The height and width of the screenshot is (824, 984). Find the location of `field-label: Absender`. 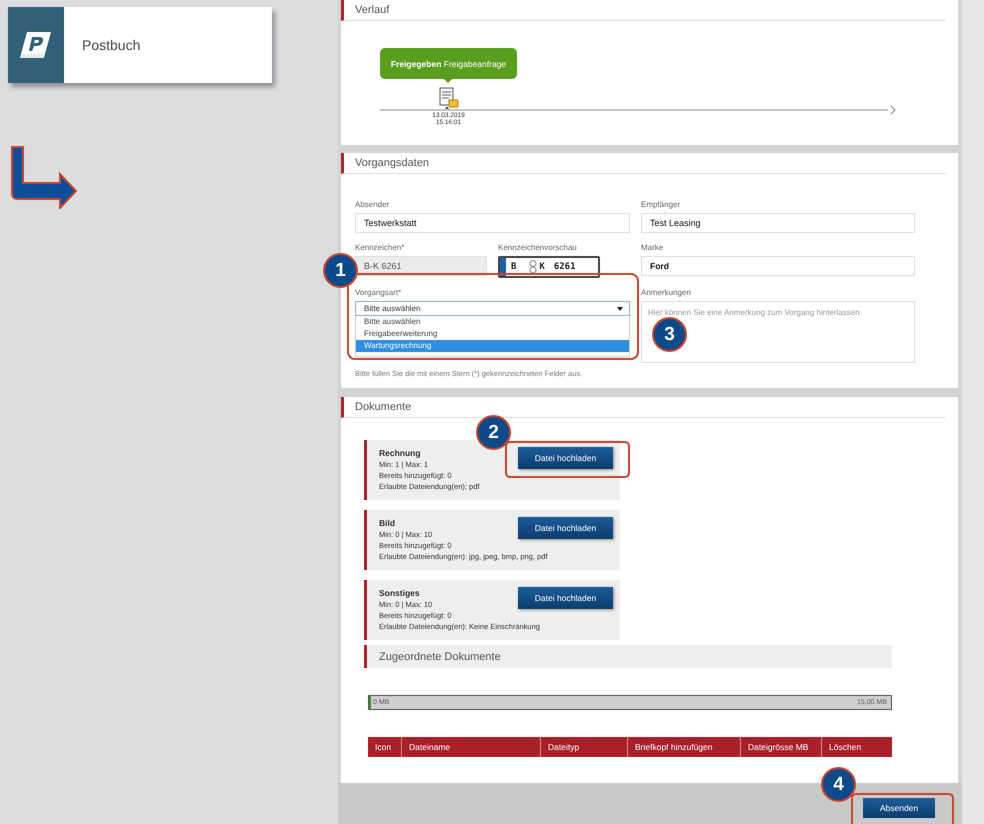

field-label: Absender is located at coordinates (372, 205).